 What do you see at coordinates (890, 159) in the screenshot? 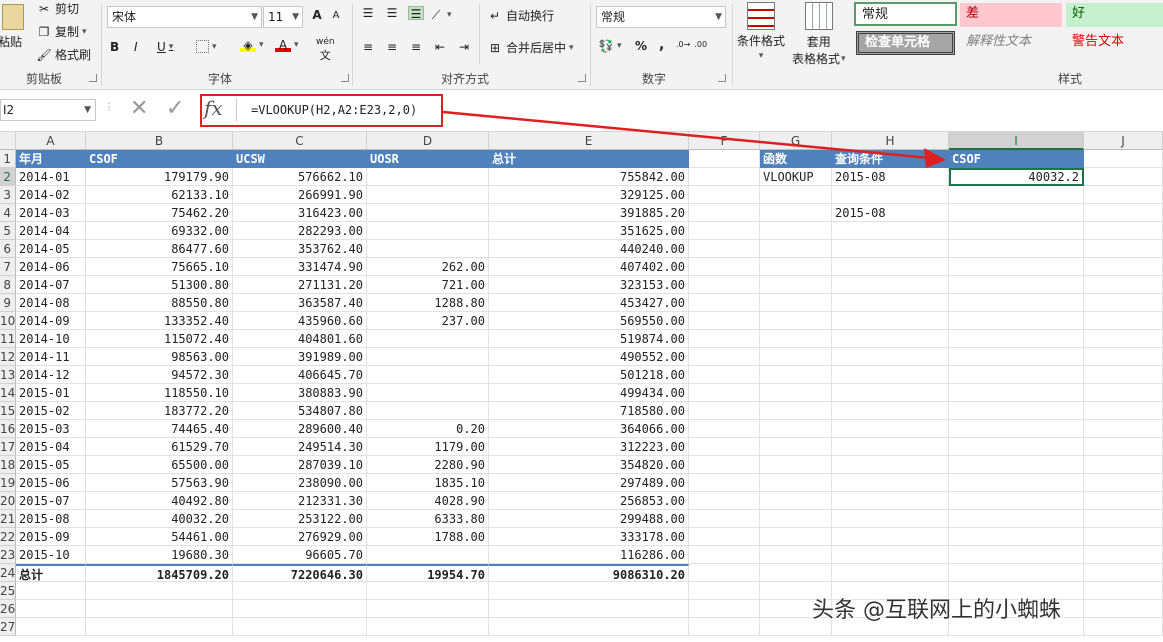
I see `lookup-header-criteria: 查询条件` at bounding box center [890, 159].